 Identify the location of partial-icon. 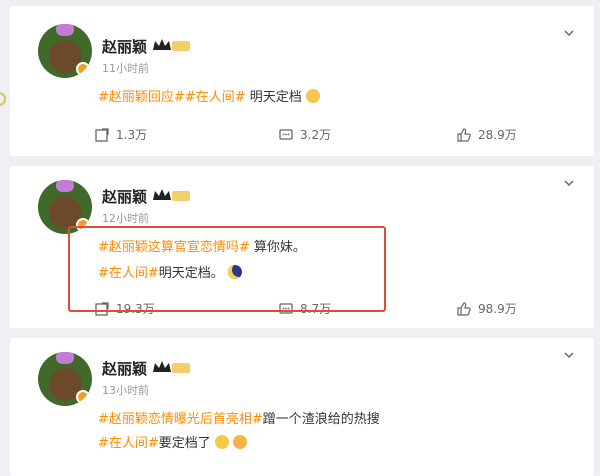
(3, 99).